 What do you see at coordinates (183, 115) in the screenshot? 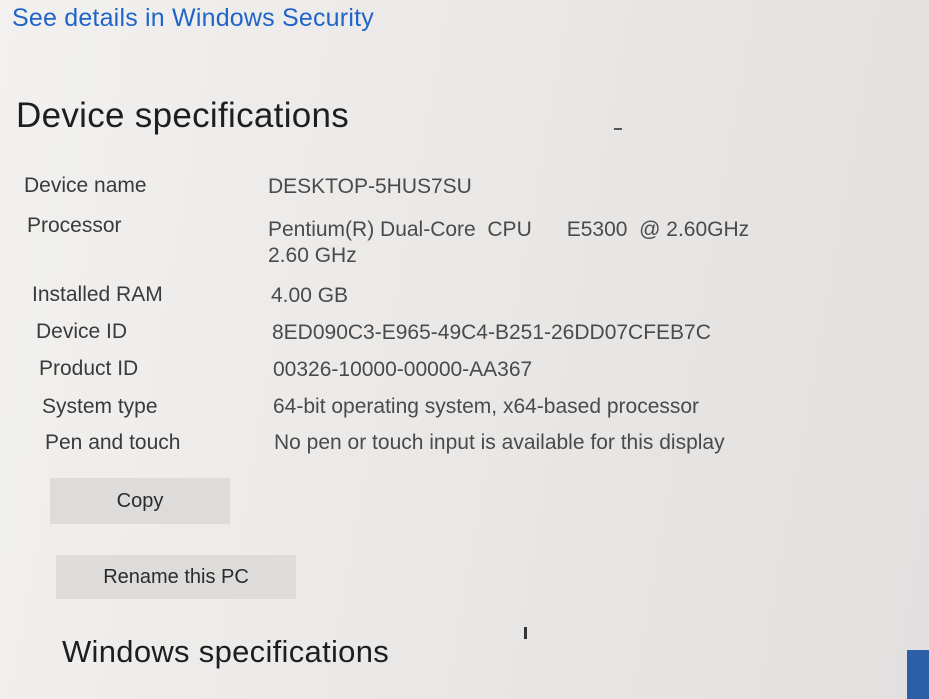
I see `device-specifications-heading: Device specifications` at bounding box center [183, 115].